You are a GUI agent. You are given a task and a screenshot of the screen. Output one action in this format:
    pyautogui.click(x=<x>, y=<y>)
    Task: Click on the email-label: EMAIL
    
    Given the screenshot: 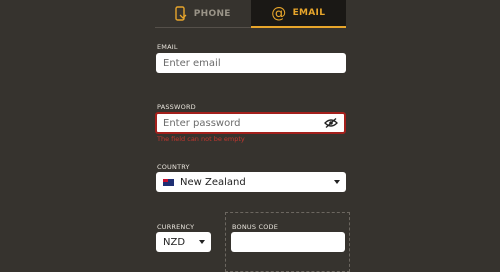 What is the action you would take?
    pyautogui.click(x=167, y=47)
    